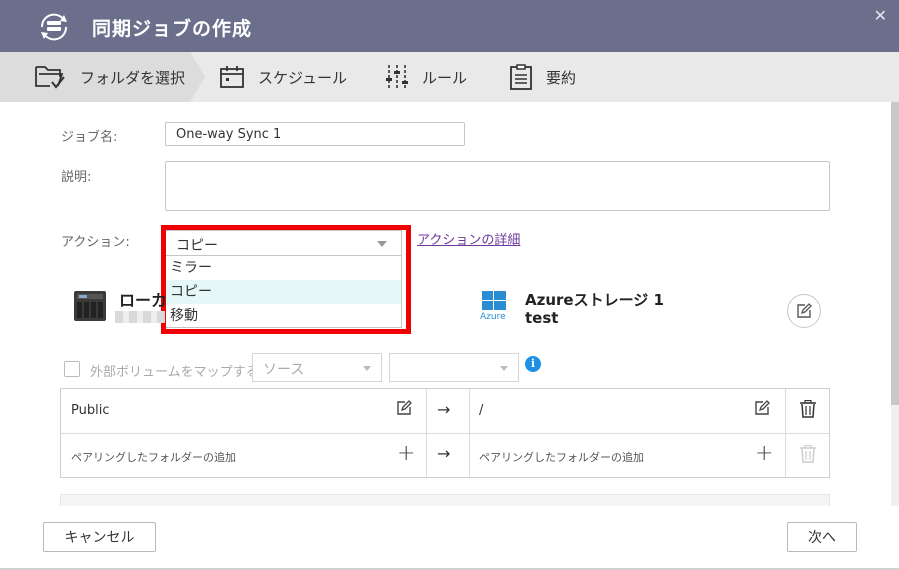 Image resolution: width=899 pixels, height=570 pixels. What do you see at coordinates (445, 77) in the screenshot?
I see `step-label: ルール` at bounding box center [445, 77].